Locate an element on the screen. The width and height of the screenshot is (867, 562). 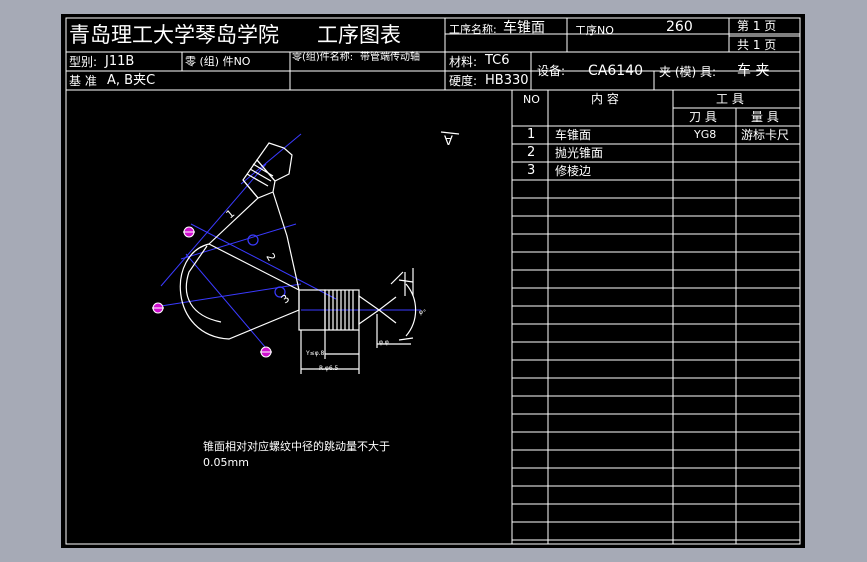
fixture-value: 车 夹 is located at coordinates (753, 71).